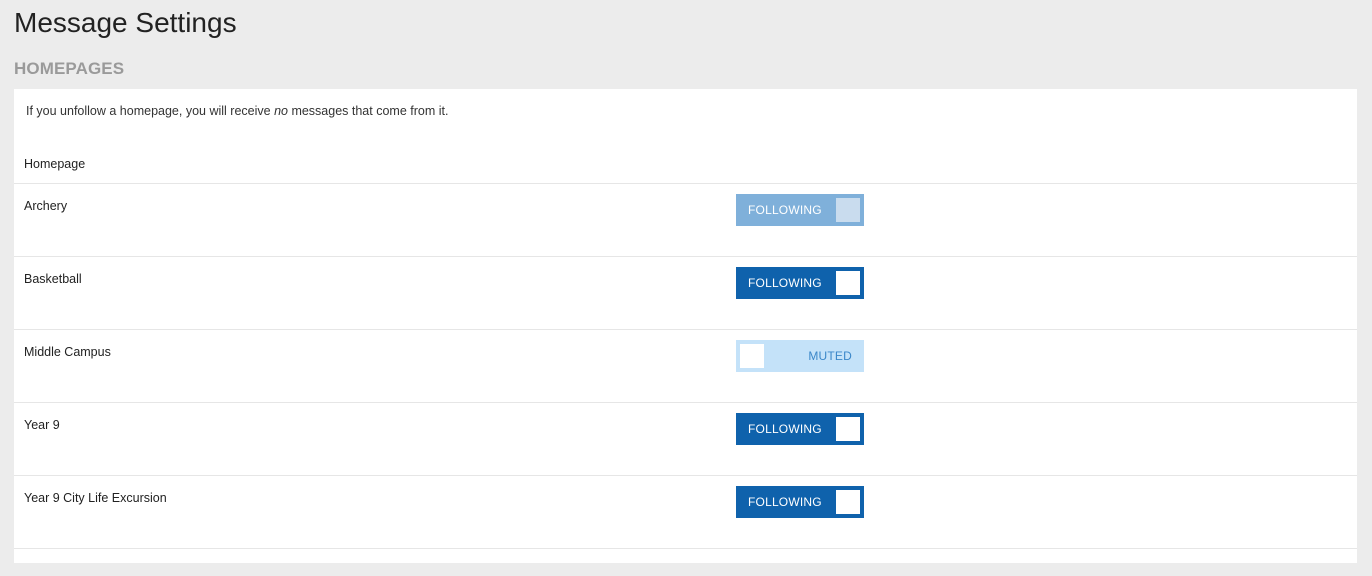 Image resolution: width=1372 pixels, height=576 pixels. What do you see at coordinates (67, 352) in the screenshot?
I see `homepage-name: Middle Campus` at bounding box center [67, 352].